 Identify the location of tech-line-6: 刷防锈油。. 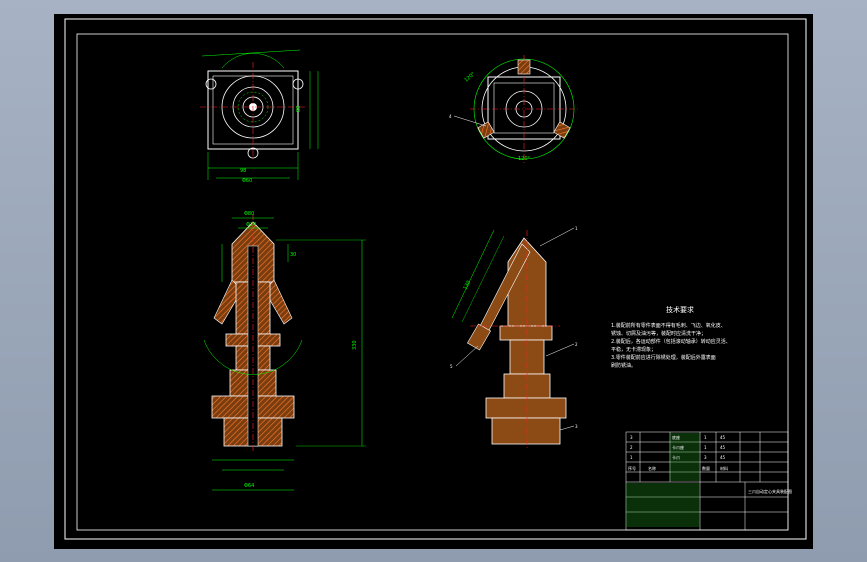
(623, 365).